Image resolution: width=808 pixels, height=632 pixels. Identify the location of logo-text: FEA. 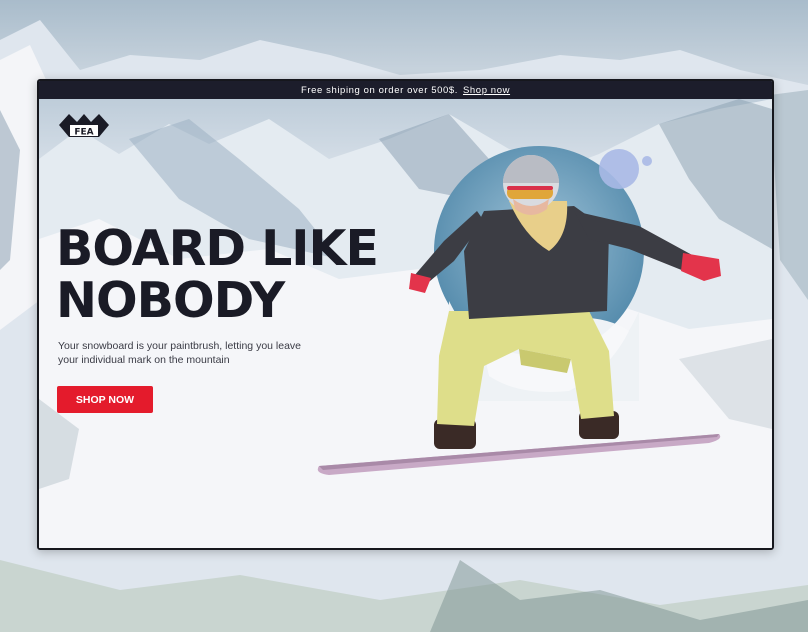
(83, 133).